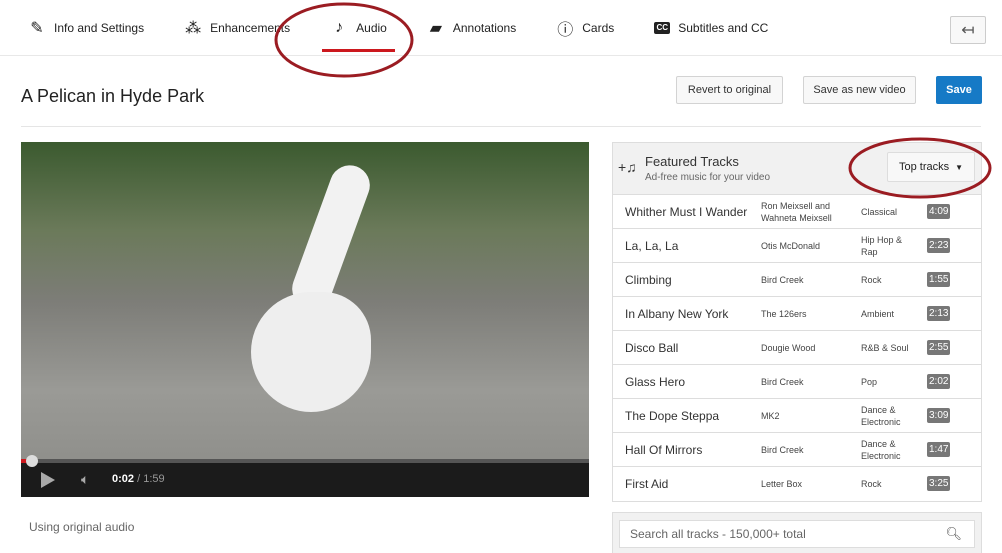 The height and width of the screenshot is (553, 1002). I want to click on audio-status: Using original audio, so click(82, 527).